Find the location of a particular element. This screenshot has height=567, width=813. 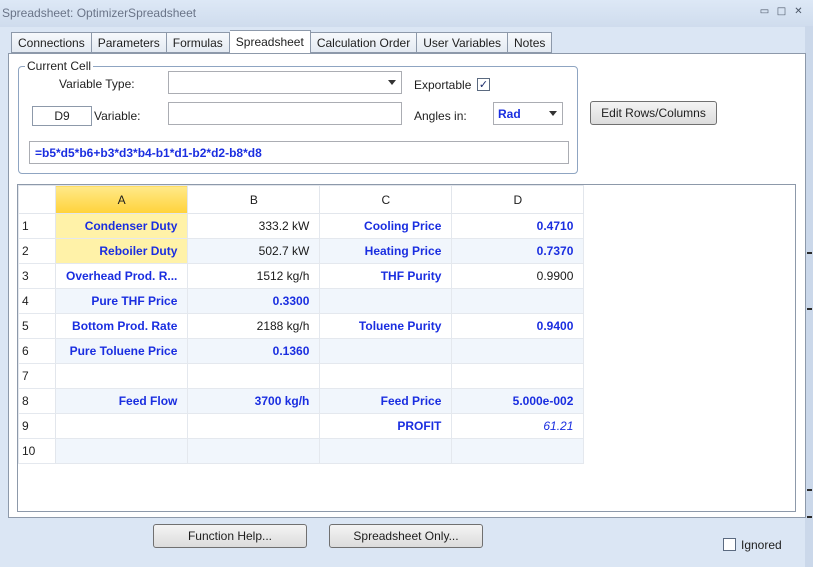

tab-notes: Notes is located at coordinates (530, 42).